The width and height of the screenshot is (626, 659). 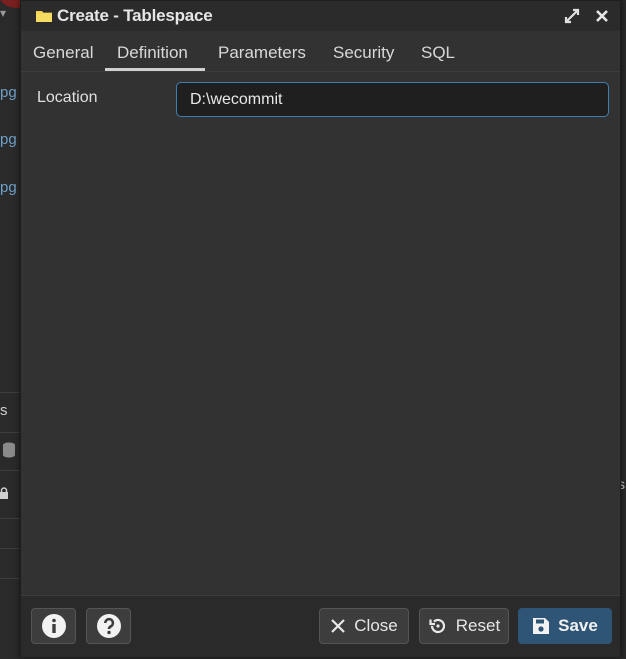 I want to click on help-icon, so click(x=108, y=626).